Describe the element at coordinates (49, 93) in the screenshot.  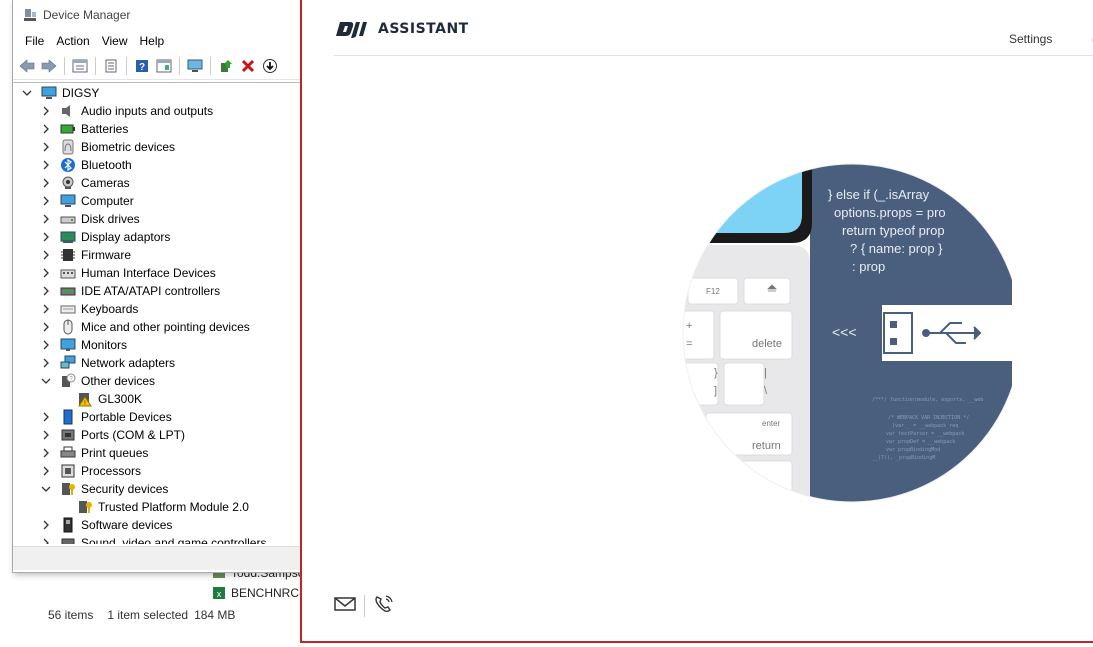
I see `computer-icon` at that location.